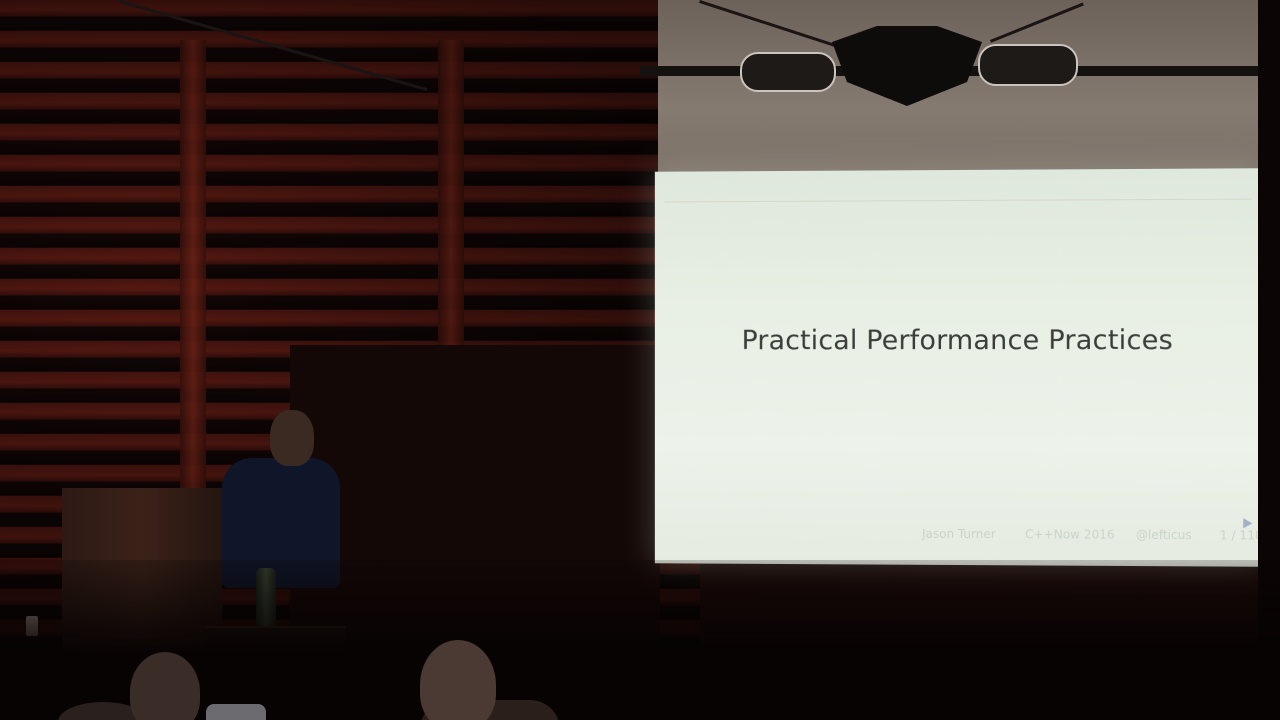 This screenshot has width=1280, height=720. I want to click on footer-author: Jason Turner, so click(959, 534).